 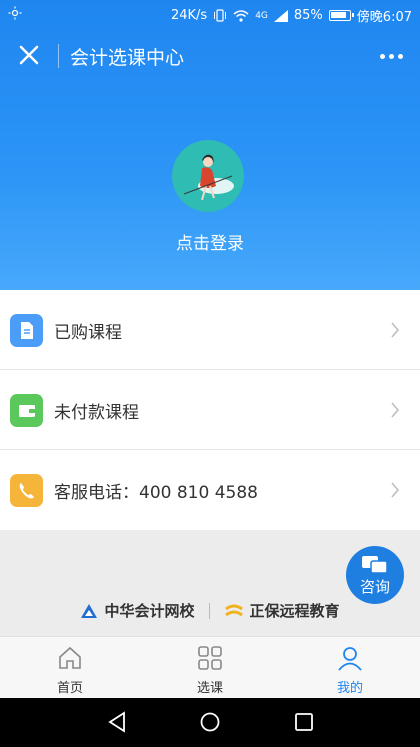 What do you see at coordinates (210, 56) in the screenshot?
I see `title-bar: 会计选课中心` at bounding box center [210, 56].